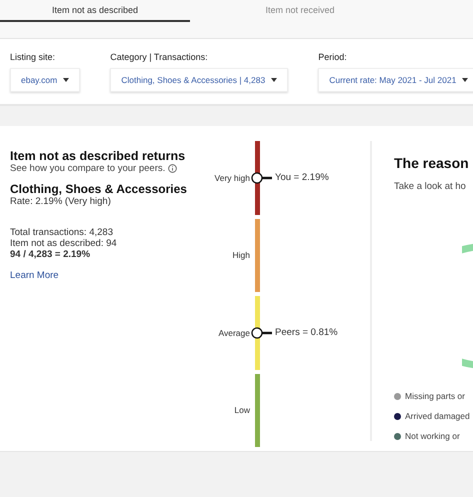 This screenshot has height=497, width=473. I want to click on filter-label: Category | Transactions:, so click(159, 57).